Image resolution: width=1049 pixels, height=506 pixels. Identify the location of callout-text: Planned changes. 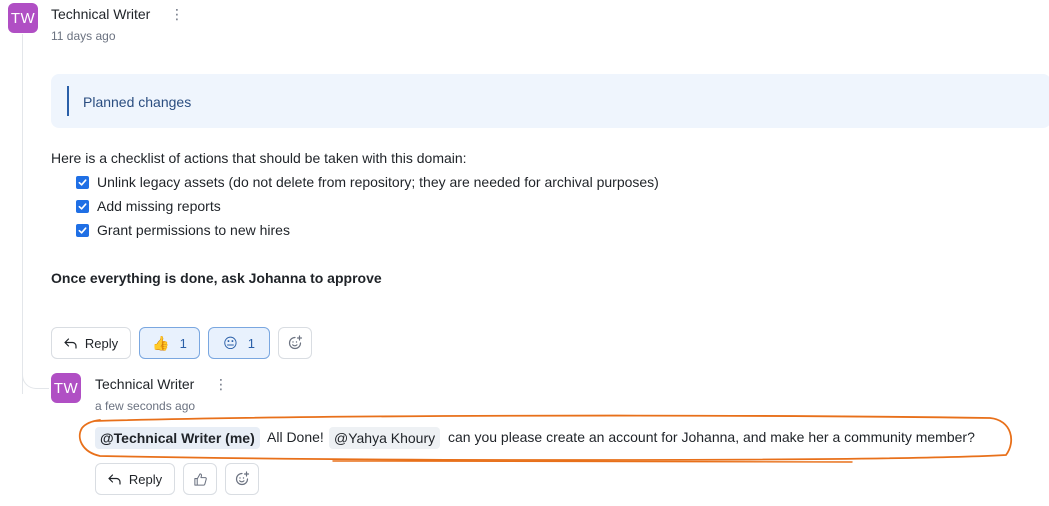
(137, 102).